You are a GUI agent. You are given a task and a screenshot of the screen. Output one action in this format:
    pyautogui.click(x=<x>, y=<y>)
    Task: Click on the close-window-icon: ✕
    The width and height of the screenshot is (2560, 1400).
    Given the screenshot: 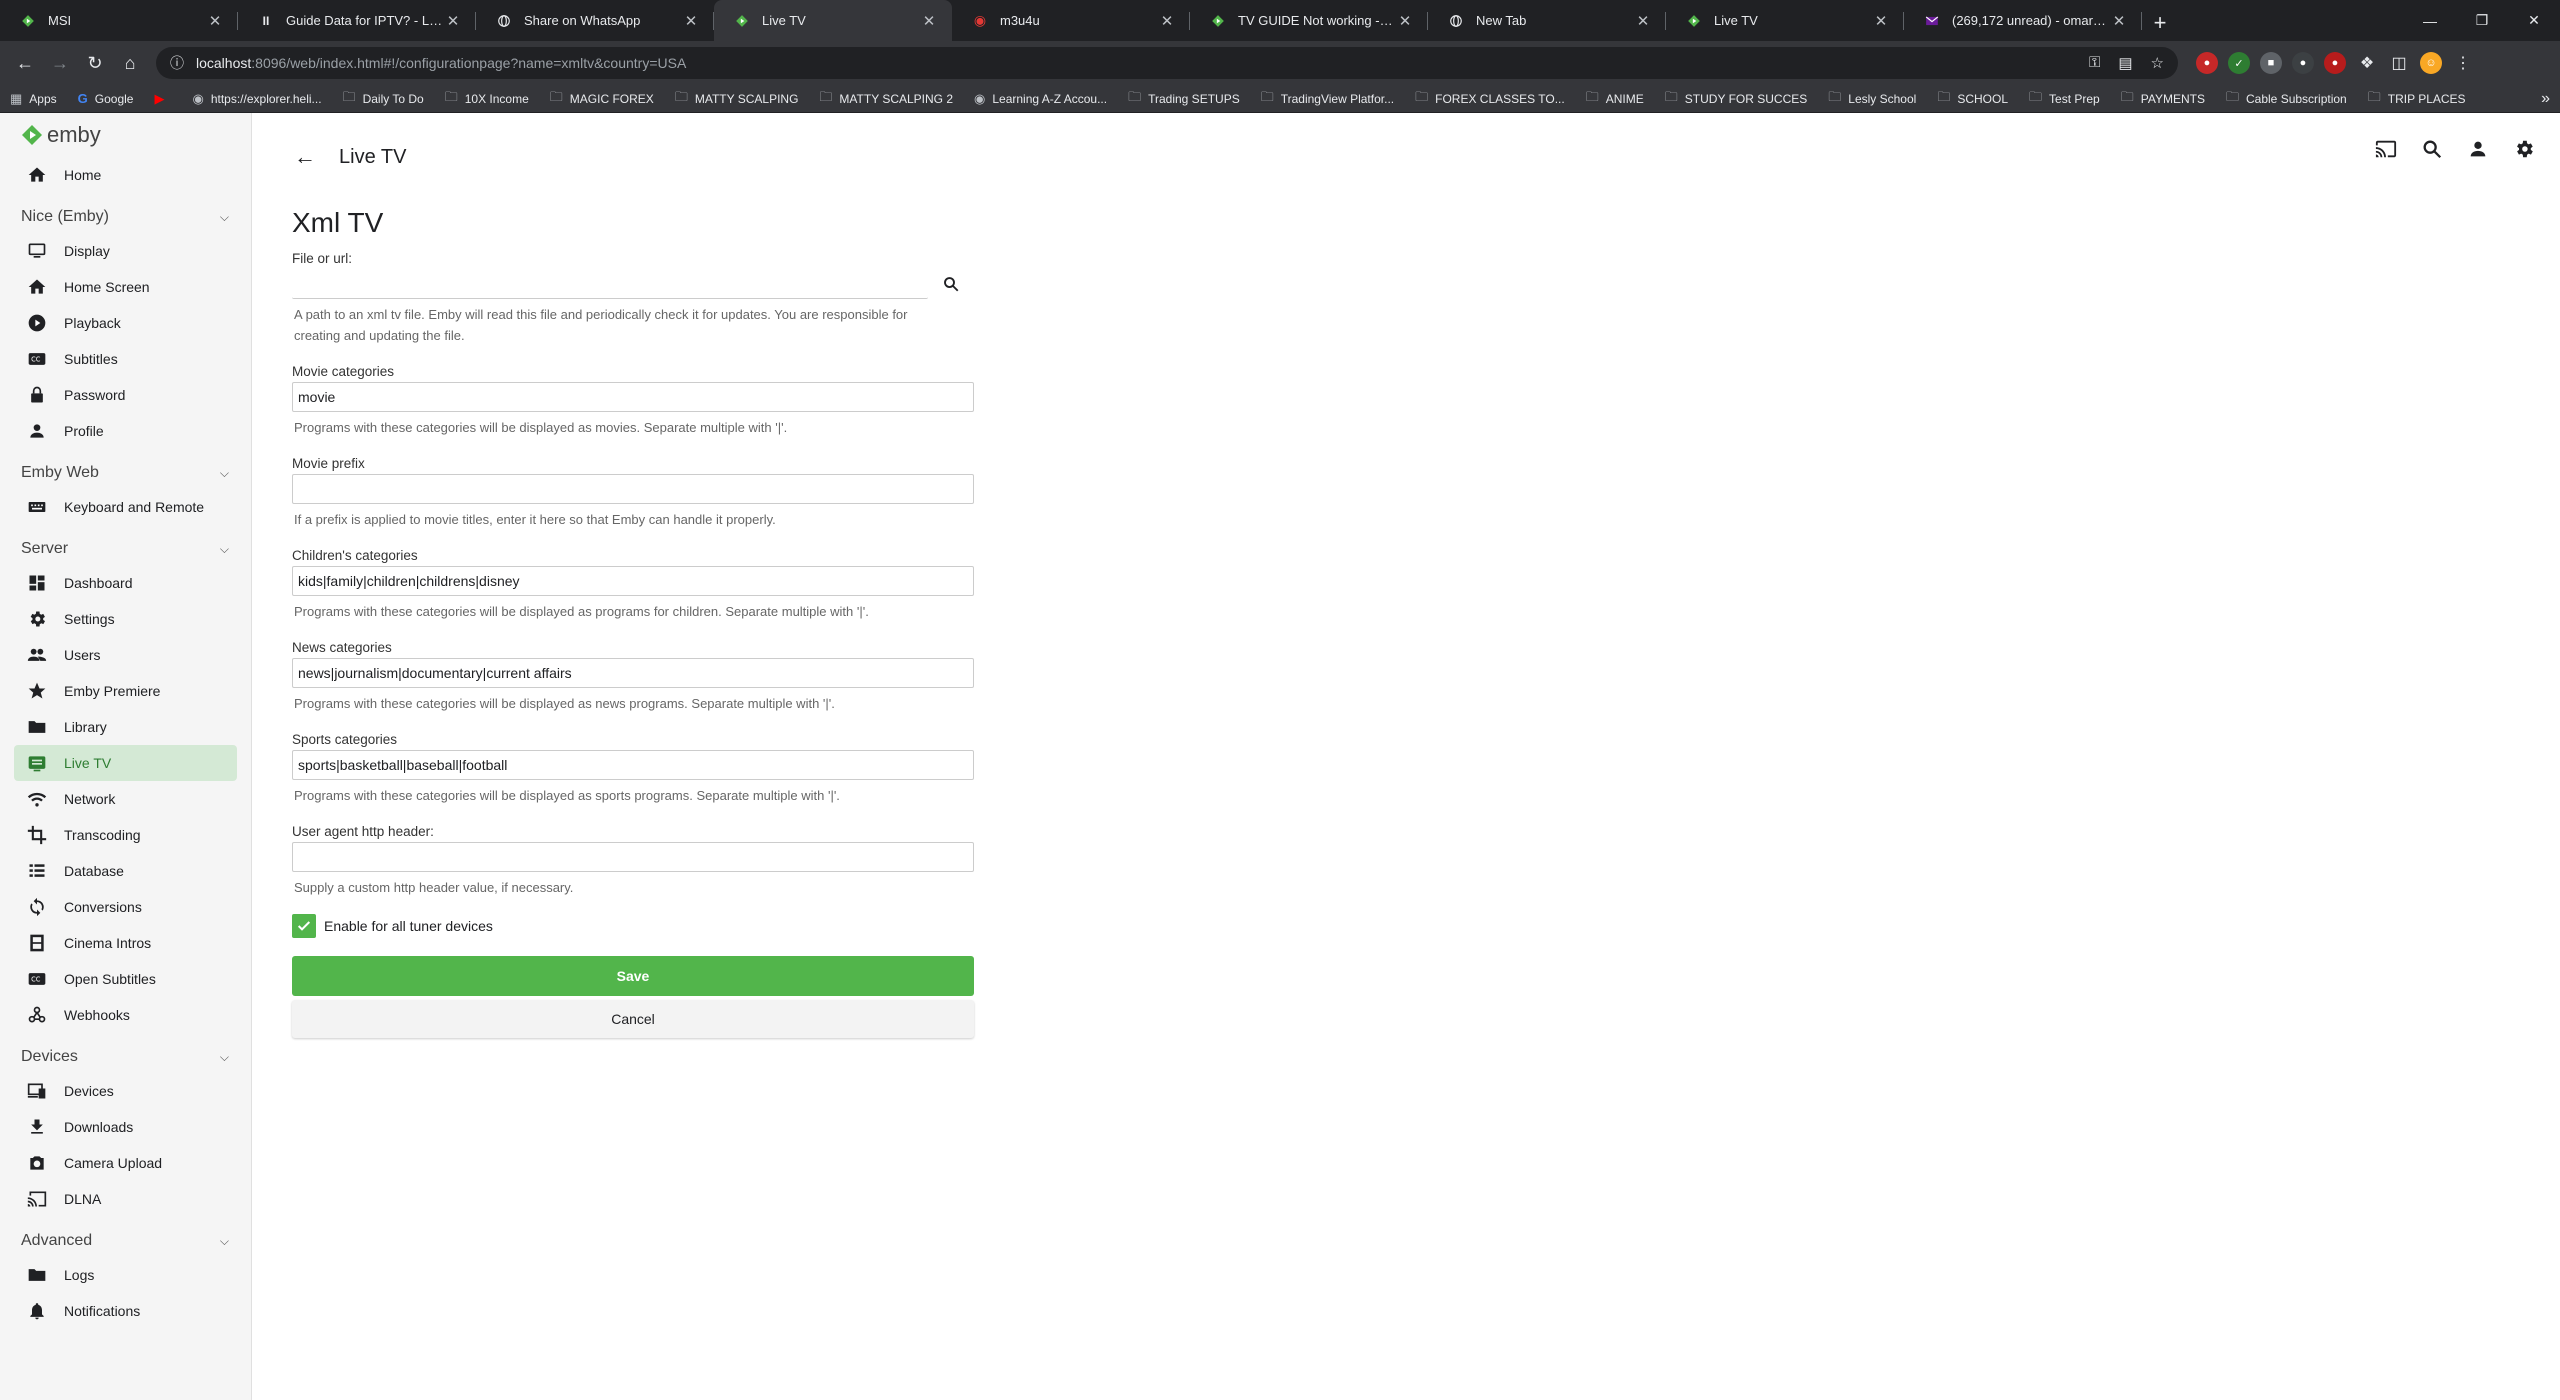 What is the action you would take?
    pyautogui.click(x=2534, y=20)
    